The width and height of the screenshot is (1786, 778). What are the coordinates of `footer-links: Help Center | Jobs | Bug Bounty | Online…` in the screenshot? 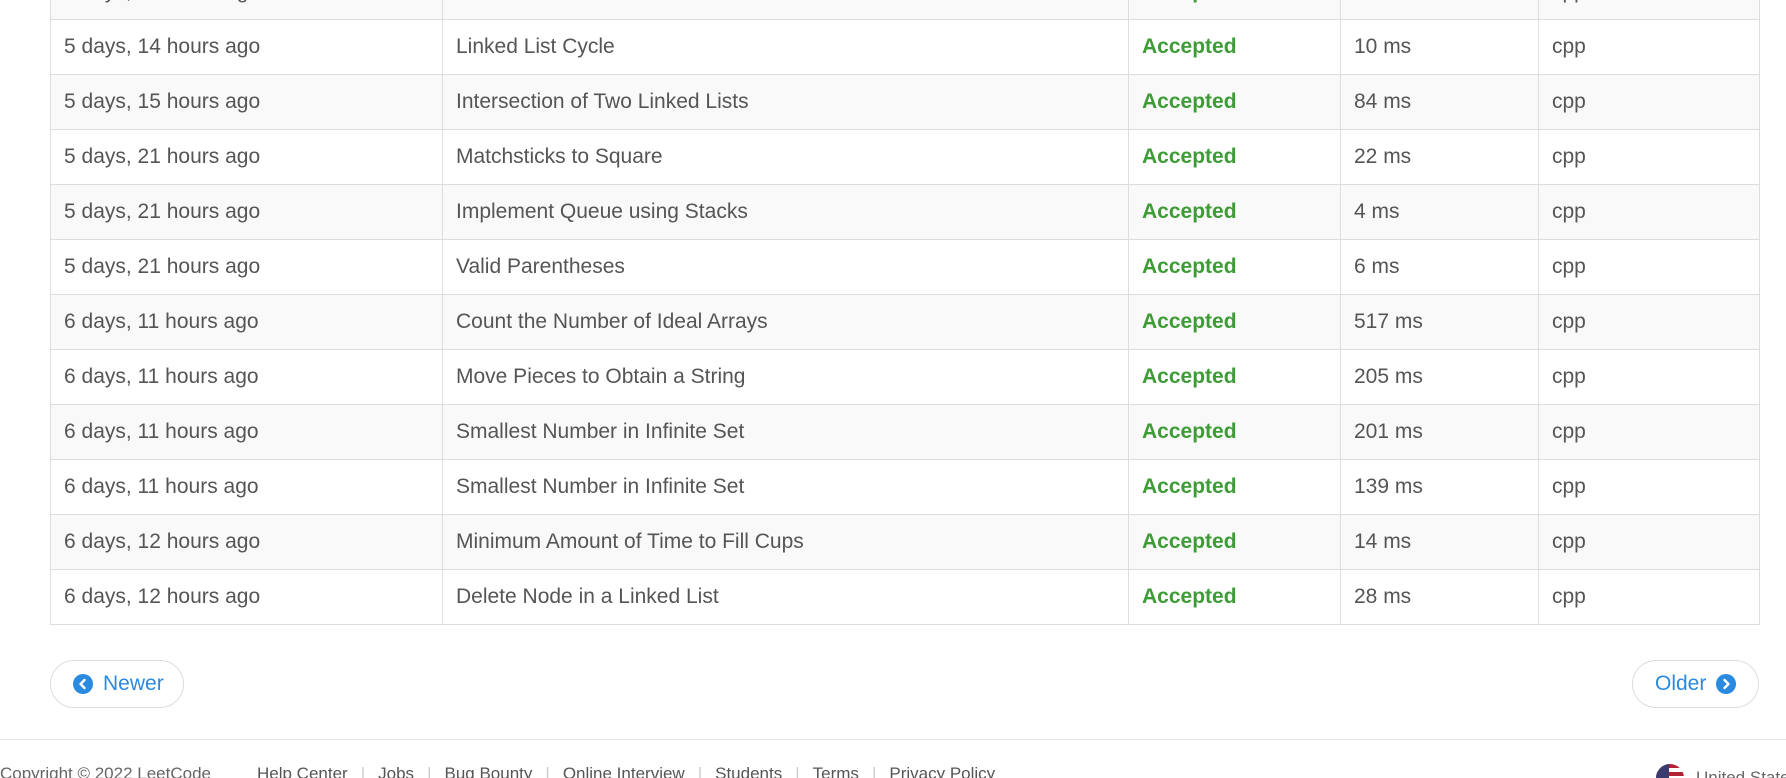 It's located at (626, 771).